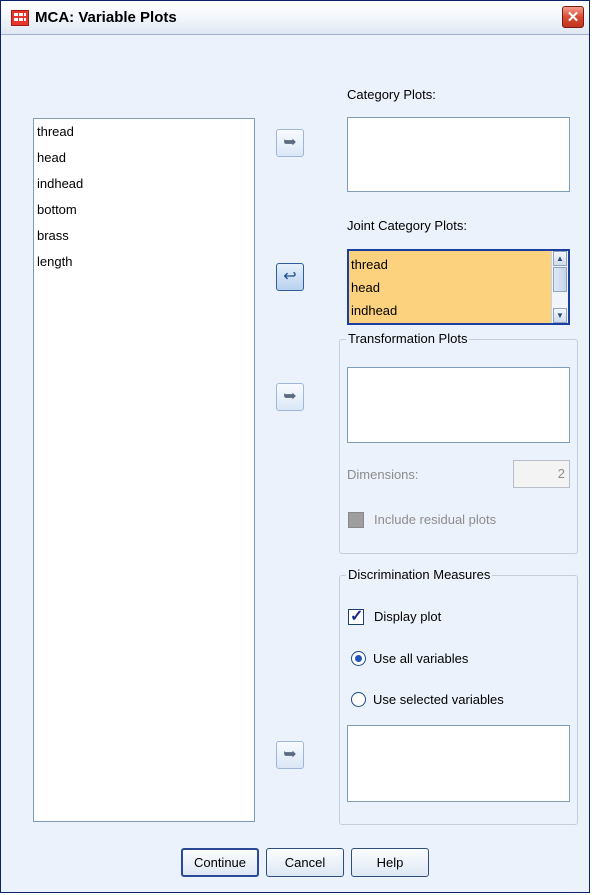 The height and width of the screenshot is (895, 592). I want to click on move-to-discrimination-list-button: ➥, so click(290, 755).